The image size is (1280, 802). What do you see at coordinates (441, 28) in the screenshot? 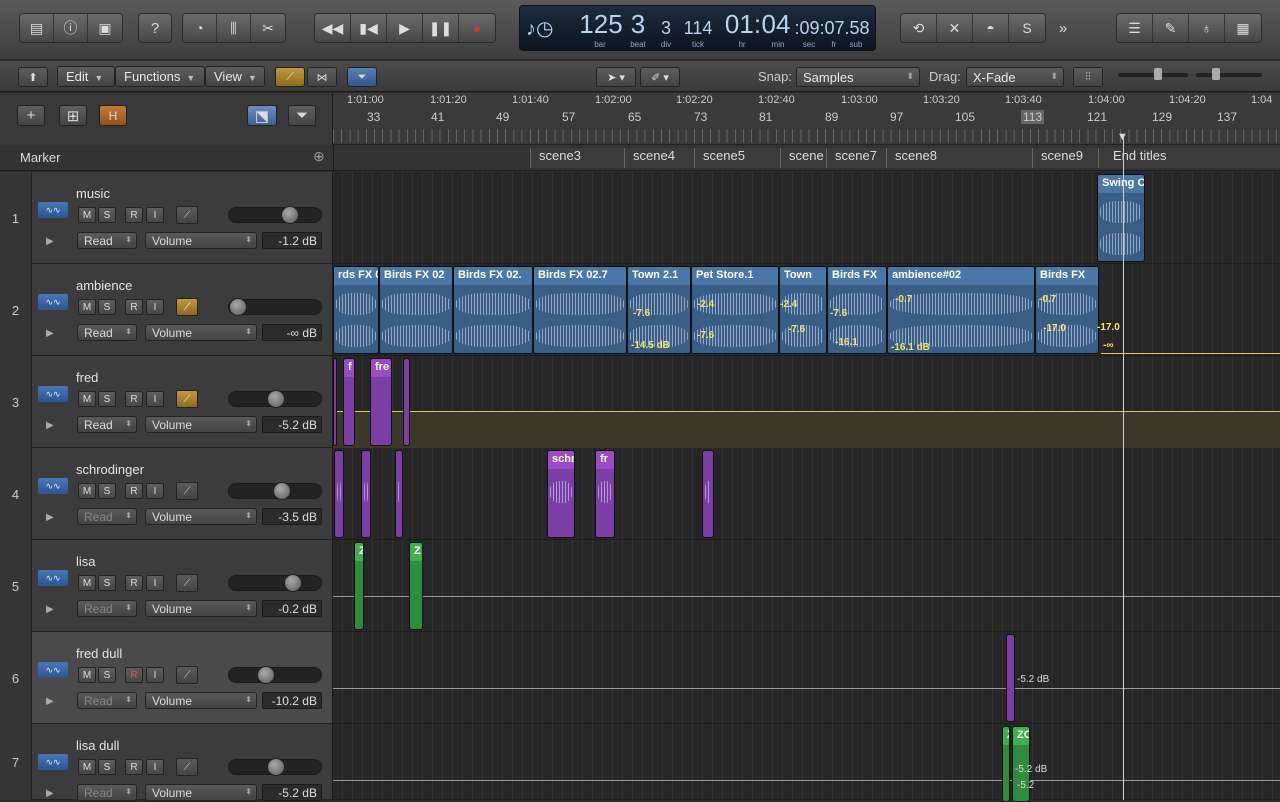
I see `pause-icon: ❚❚` at bounding box center [441, 28].